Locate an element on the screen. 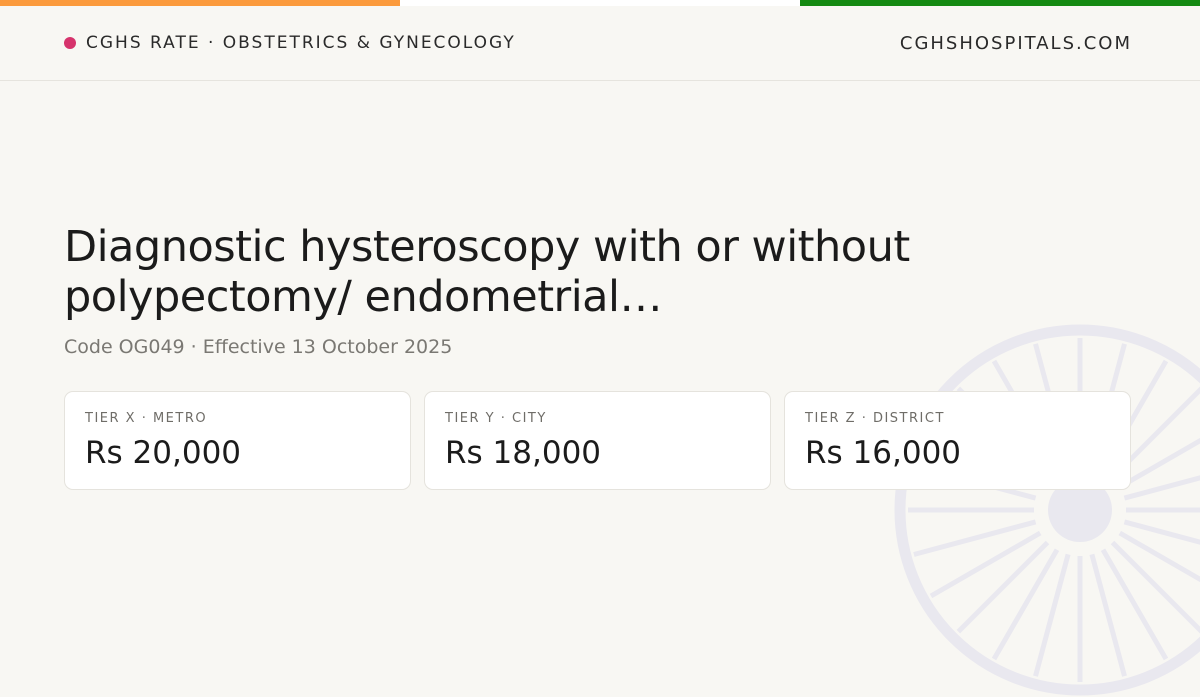 This screenshot has width=1200, height=697. brand: CGHS RATE · OBSTETRICS & GYNECOLOGY is located at coordinates (290, 43).